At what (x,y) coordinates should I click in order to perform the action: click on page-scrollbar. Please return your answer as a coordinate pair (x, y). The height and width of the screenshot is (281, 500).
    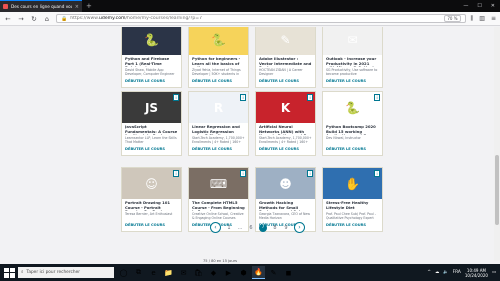
    Looking at the image, I should click on (497, 144).